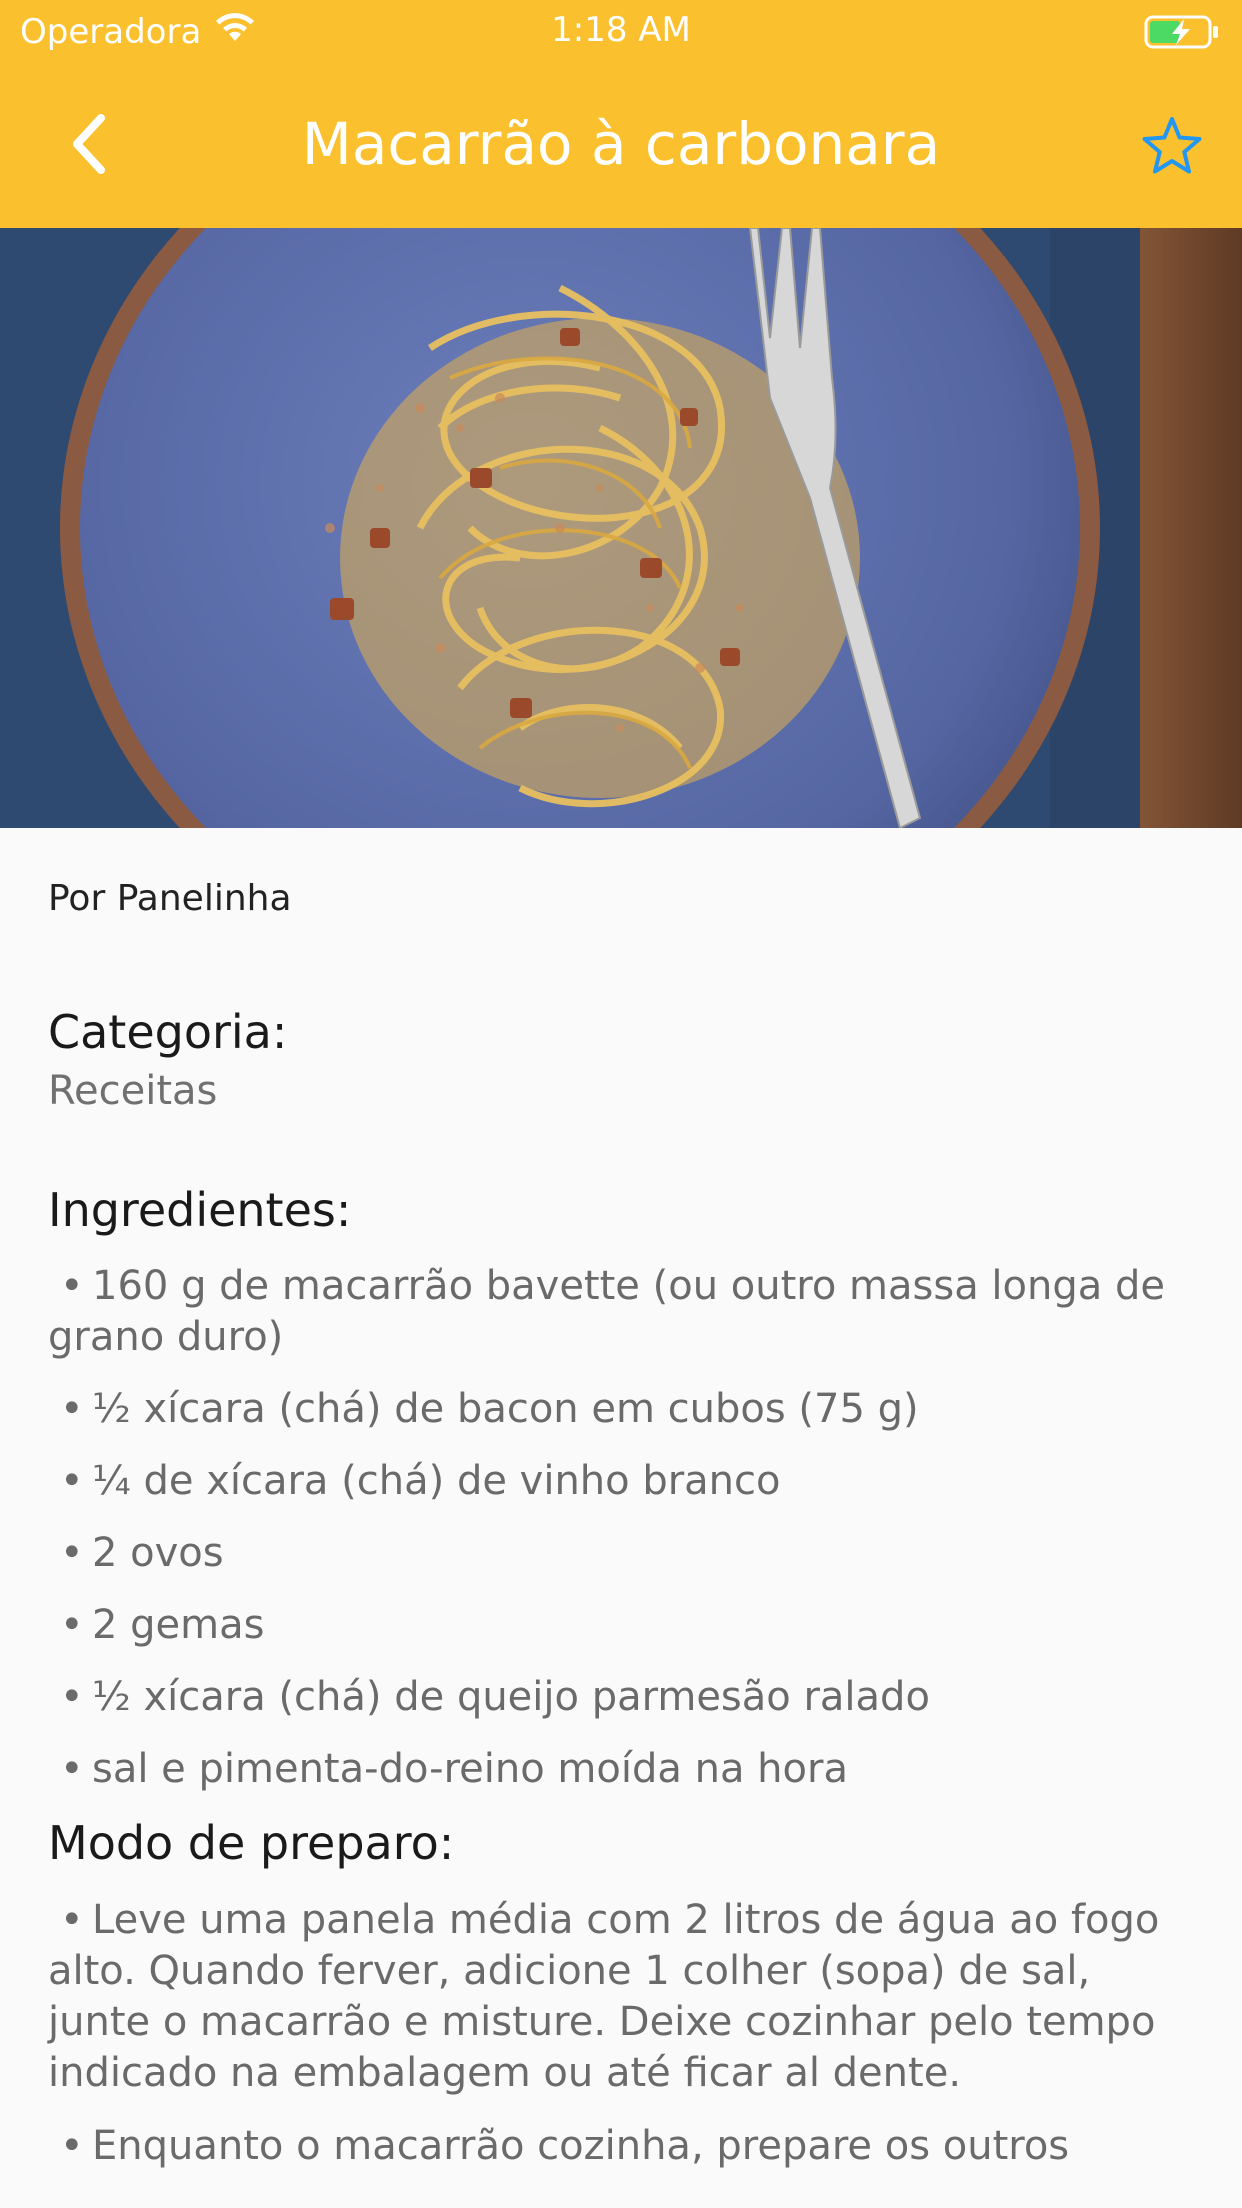 The image size is (1242, 2208). I want to click on ingredient-item: • 2 ovos, so click(621, 1553).